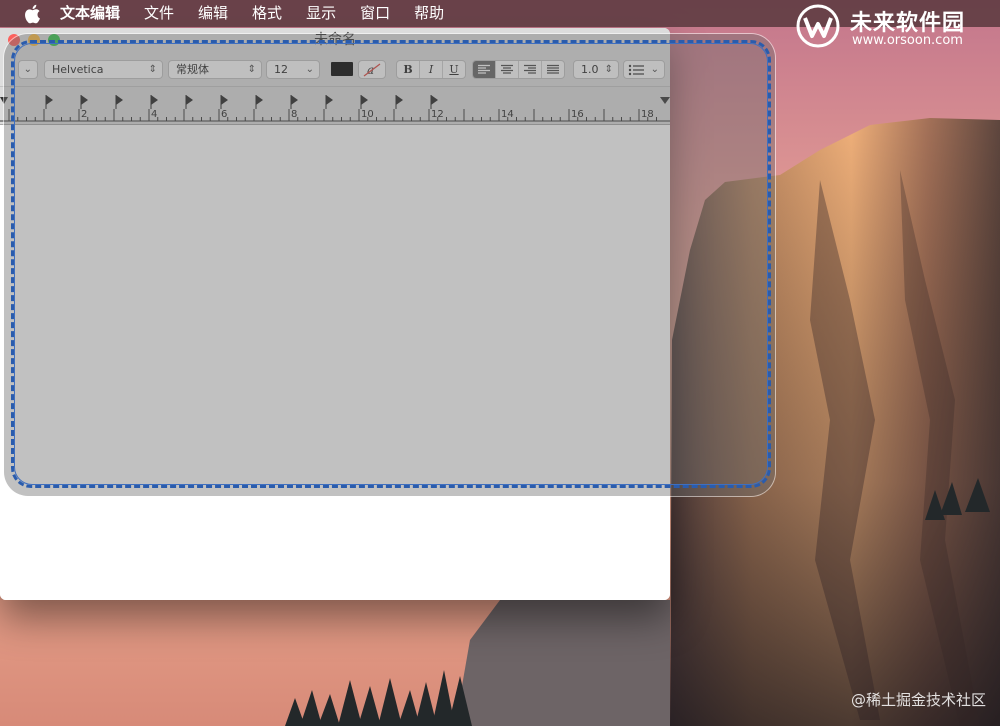 This screenshot has width=1000, height=726. What do you see at coordinates (321, 13) in the screenshot?
I see `menu-view: 显示` at bounding box center [321, 13].